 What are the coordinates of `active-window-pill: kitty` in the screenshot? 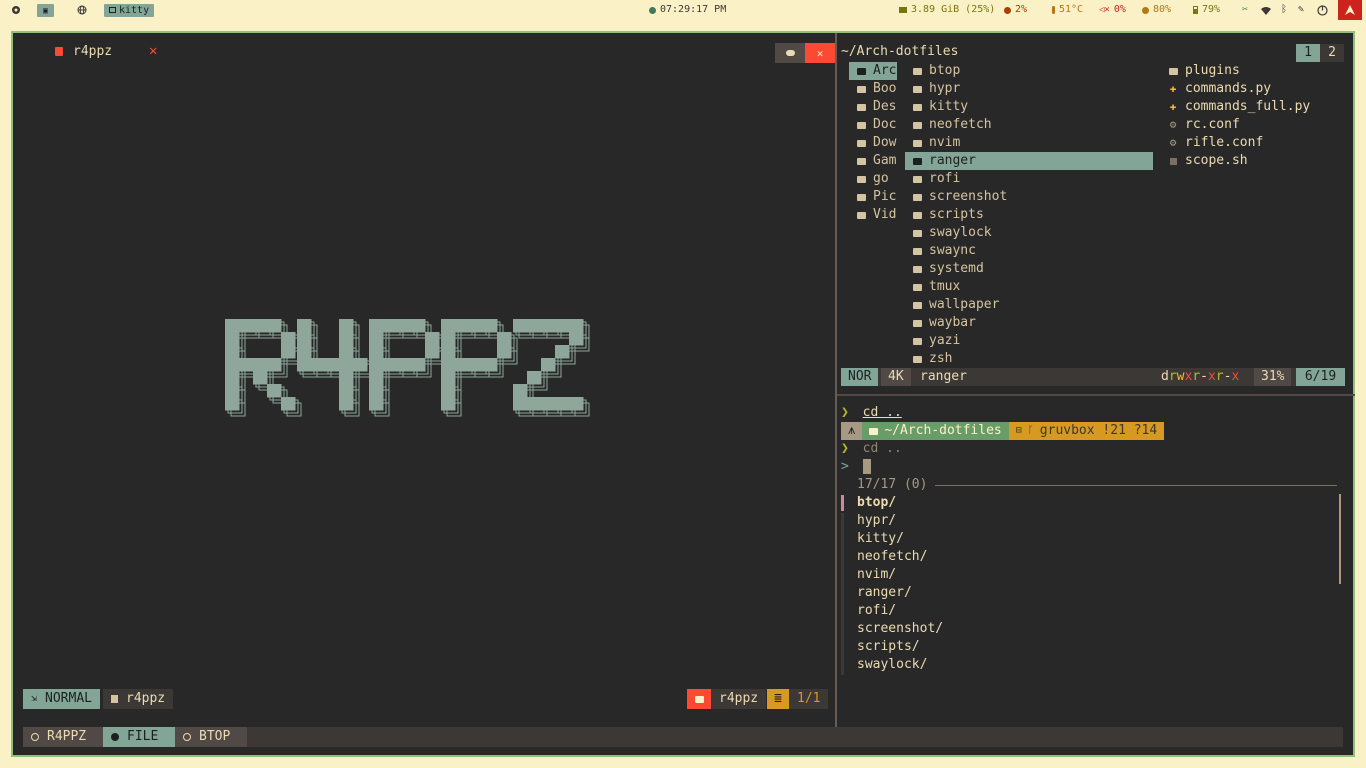 It's located at (129, 10).